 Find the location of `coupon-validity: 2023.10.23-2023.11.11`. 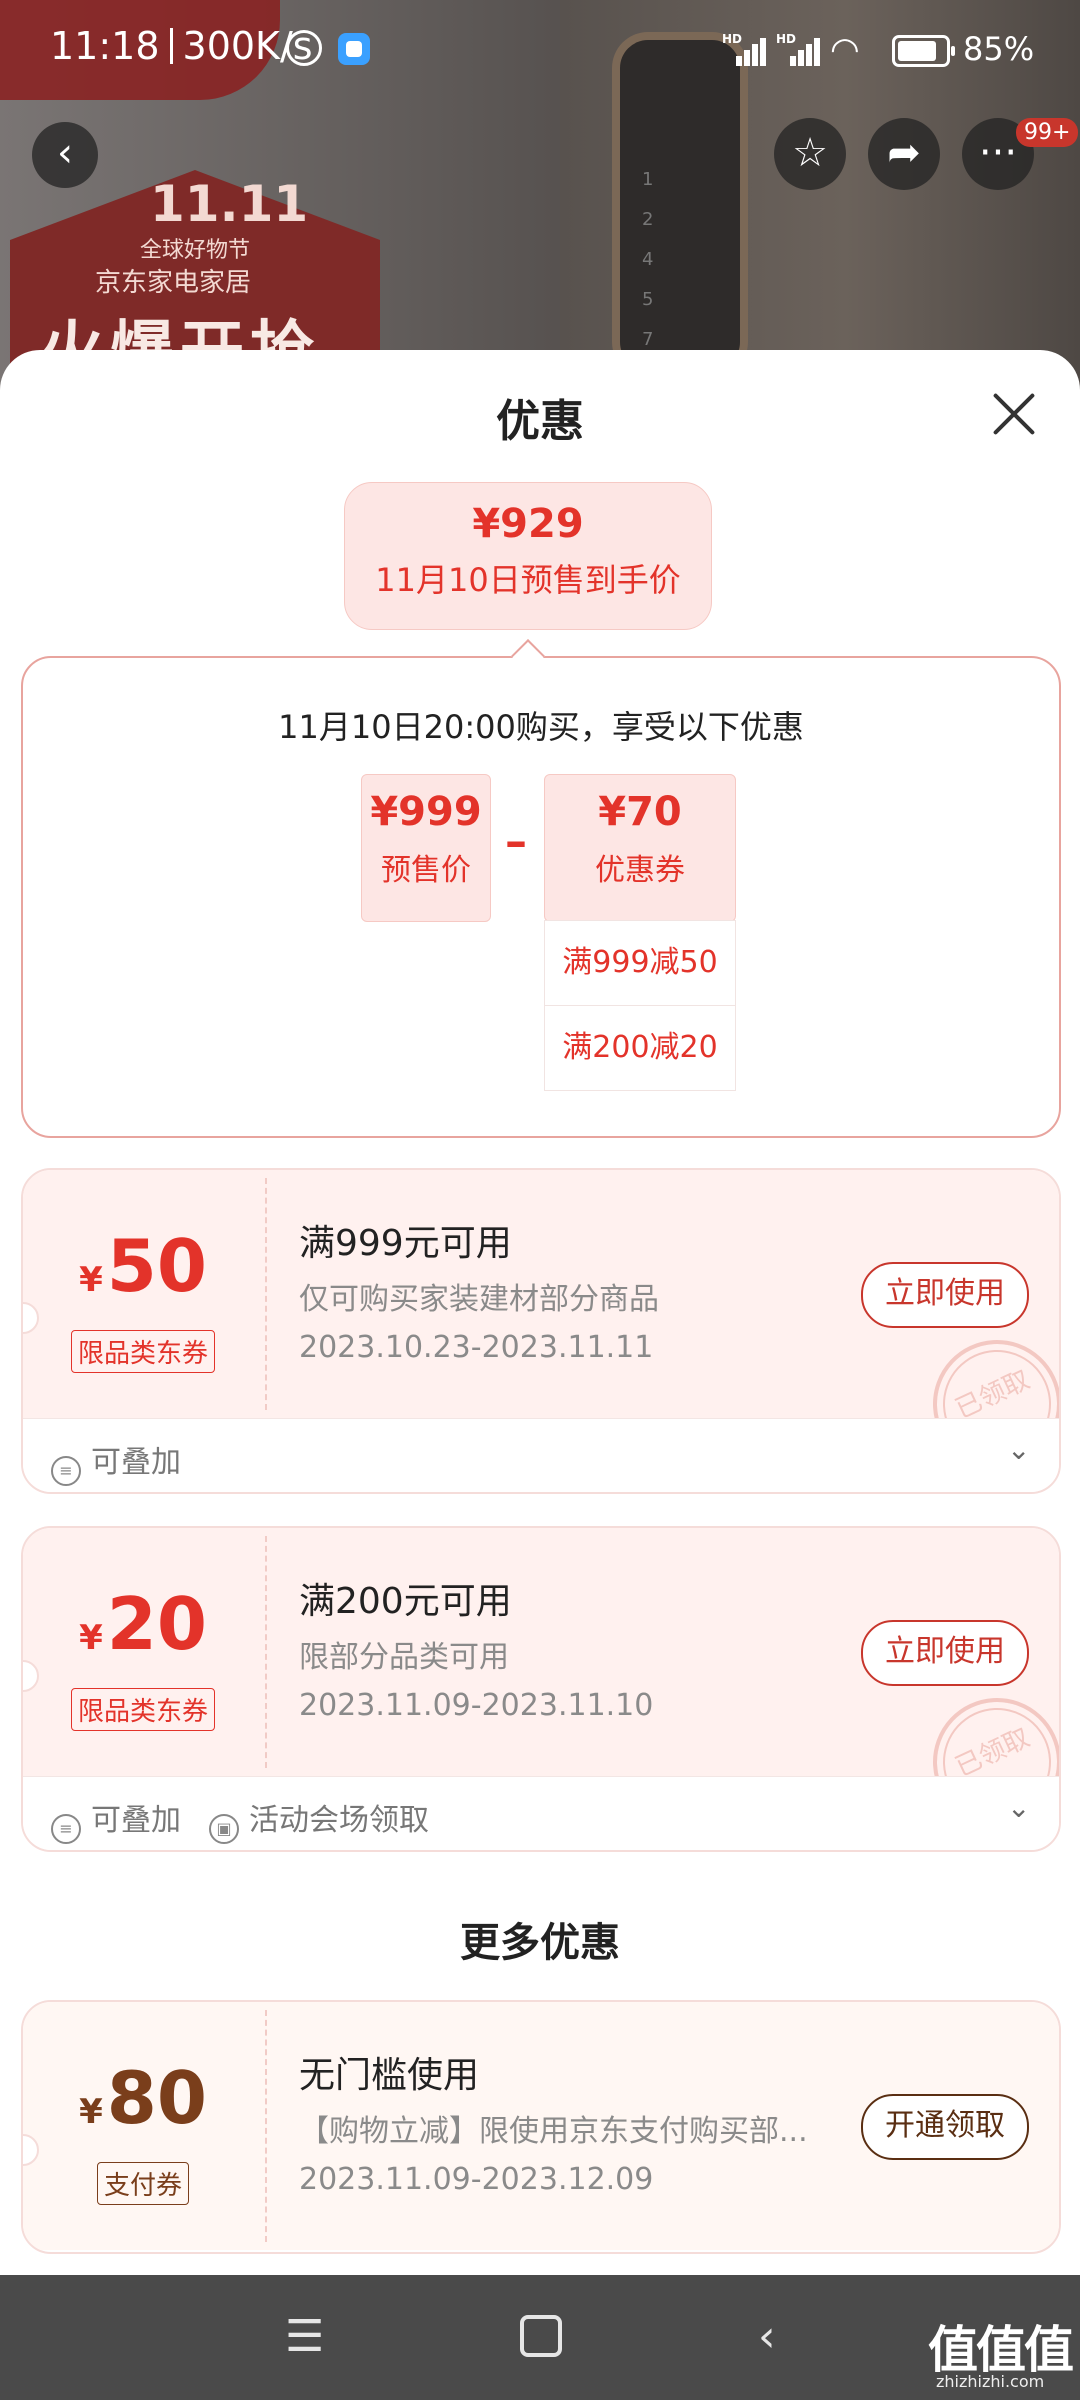

coupon-validity: 2023.10.23-2023.11.11 is located at coordinates (476, 1347).